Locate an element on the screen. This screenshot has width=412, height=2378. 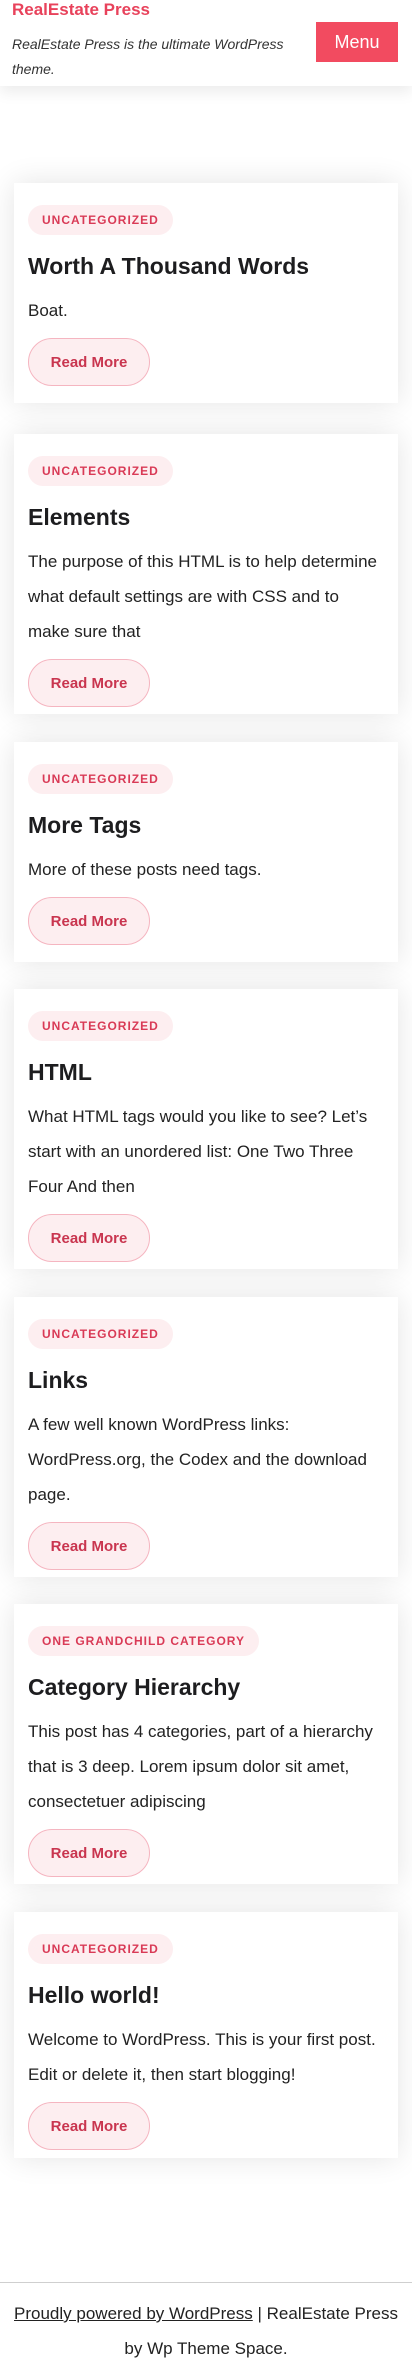
category-badge: ONE GRANDCHILD CATEGORY is located at coordinates (143, 1641).